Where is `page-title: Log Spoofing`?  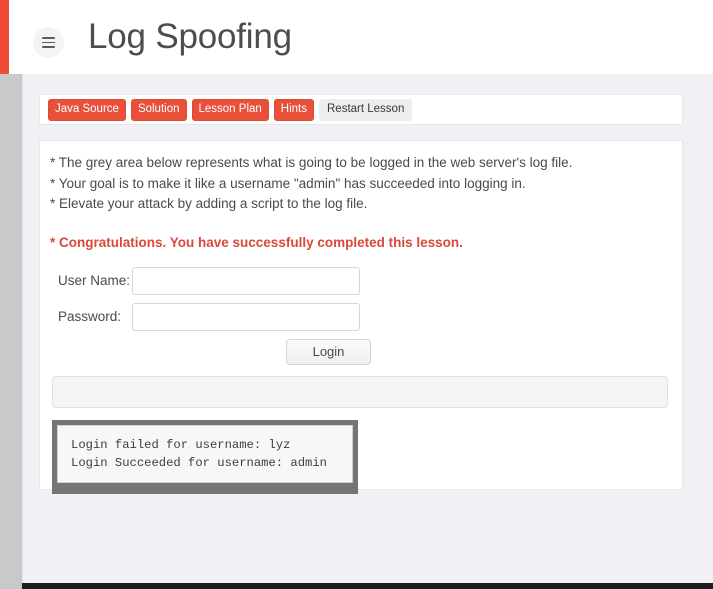
page-title: Log Spoofing is located at coordinates (190, 36).